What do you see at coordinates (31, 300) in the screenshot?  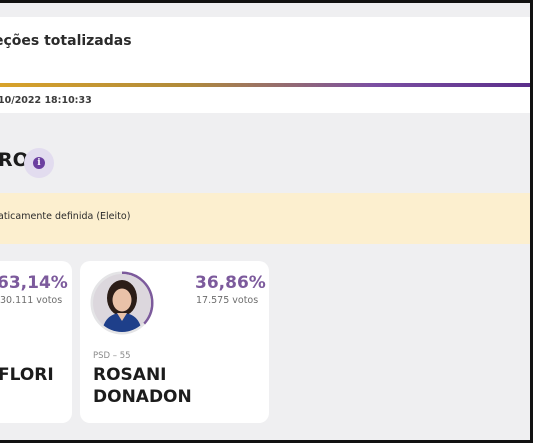 I see `candidate-votes: 30.111 votos` at bounding box center [31, 300].